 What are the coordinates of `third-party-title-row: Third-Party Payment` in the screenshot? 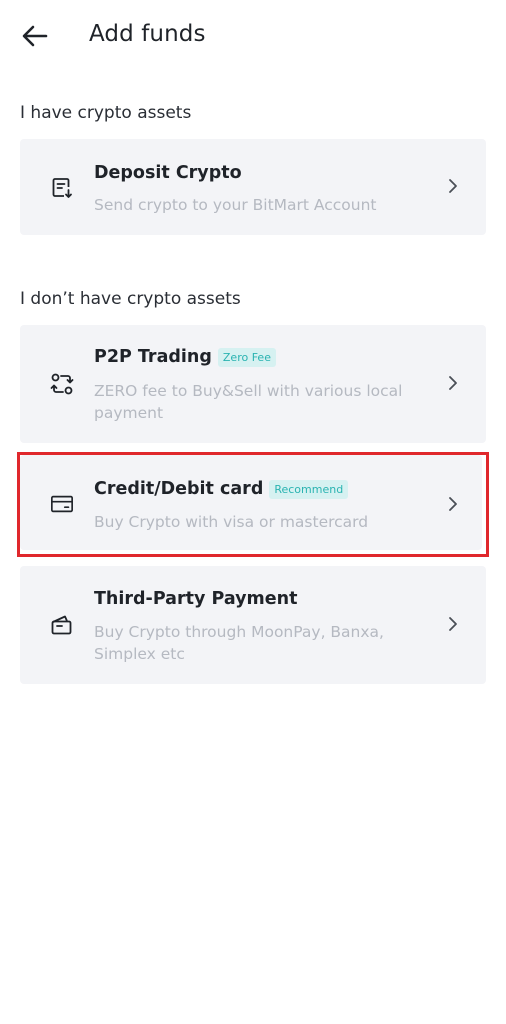 It's located at (195, 599).